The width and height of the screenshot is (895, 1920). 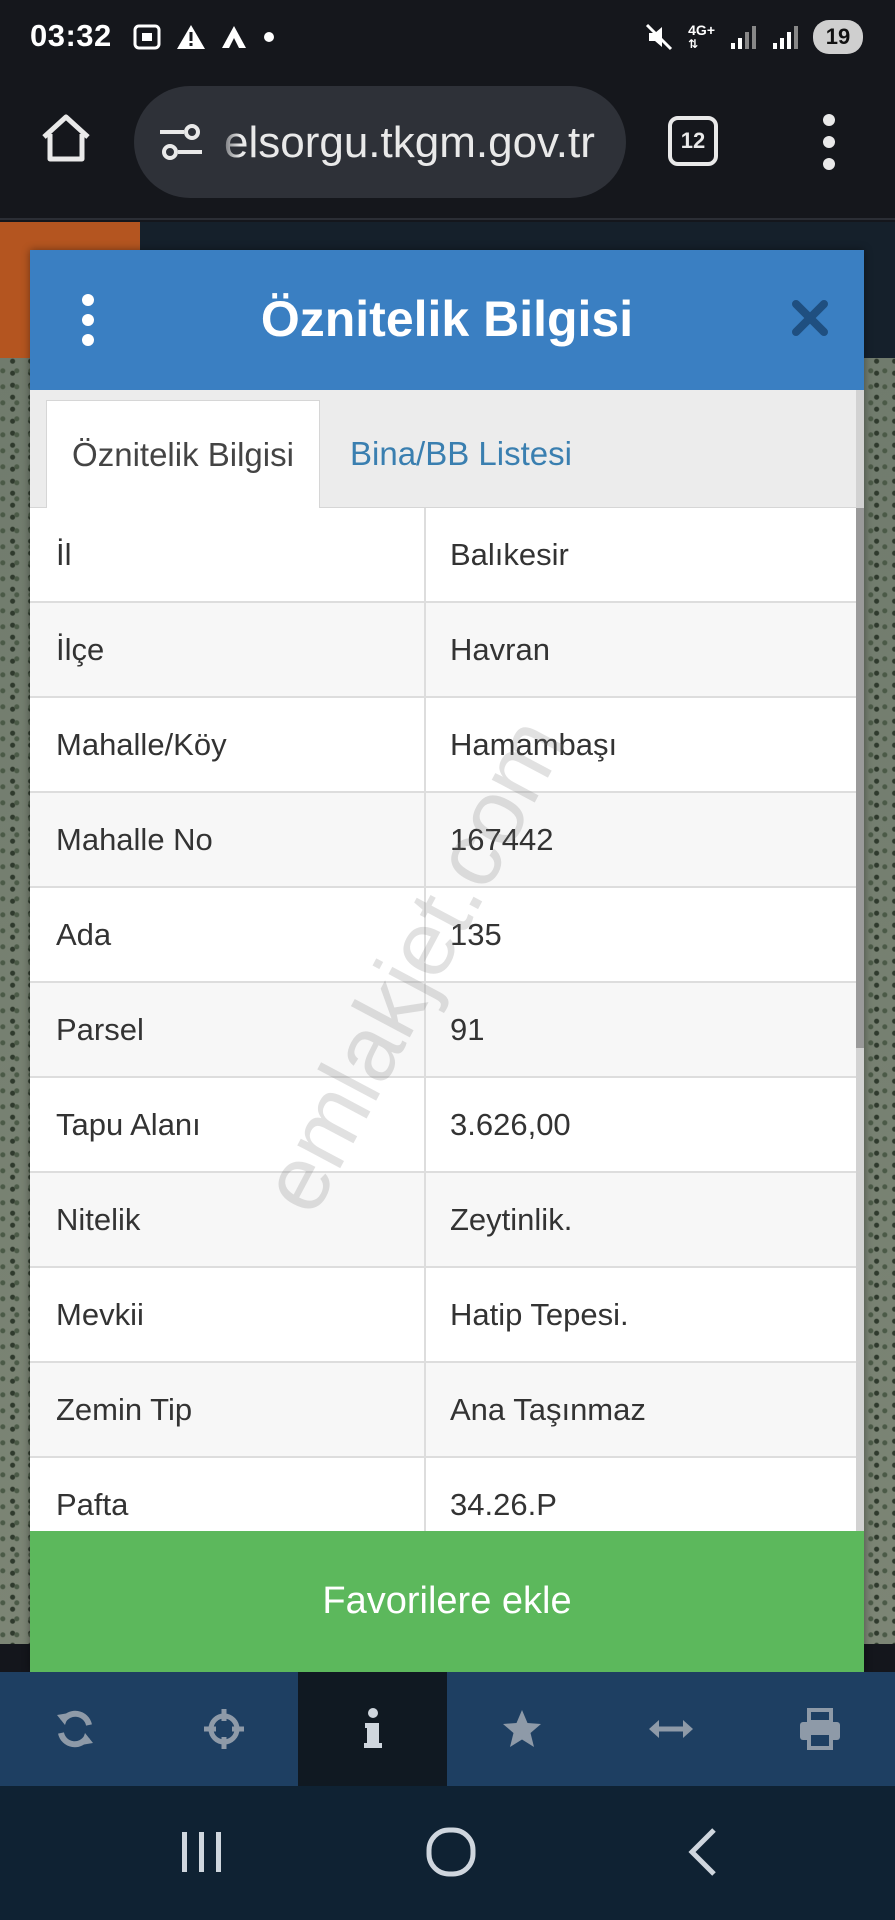 What do you see at coordinates (228, 554) in the screenshot?
I see `row-label: İl` at bounding box center [228, 554].